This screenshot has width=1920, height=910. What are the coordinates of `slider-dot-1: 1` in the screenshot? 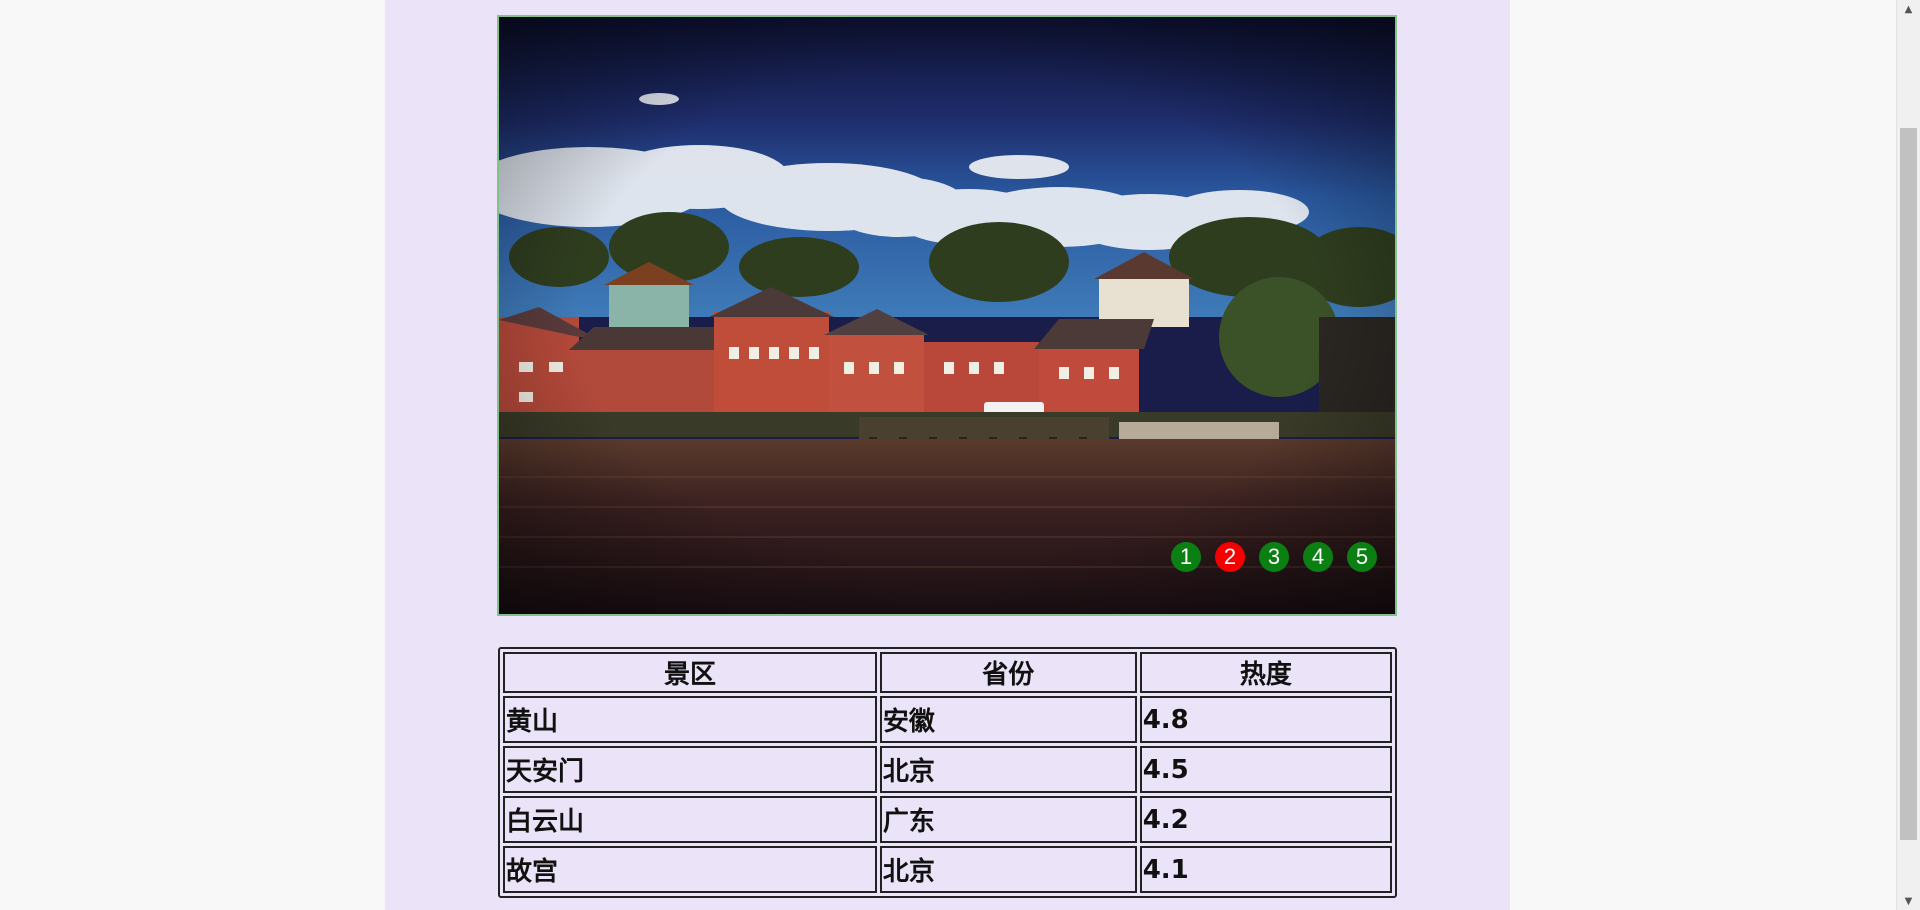 It's located at (1186, 557).